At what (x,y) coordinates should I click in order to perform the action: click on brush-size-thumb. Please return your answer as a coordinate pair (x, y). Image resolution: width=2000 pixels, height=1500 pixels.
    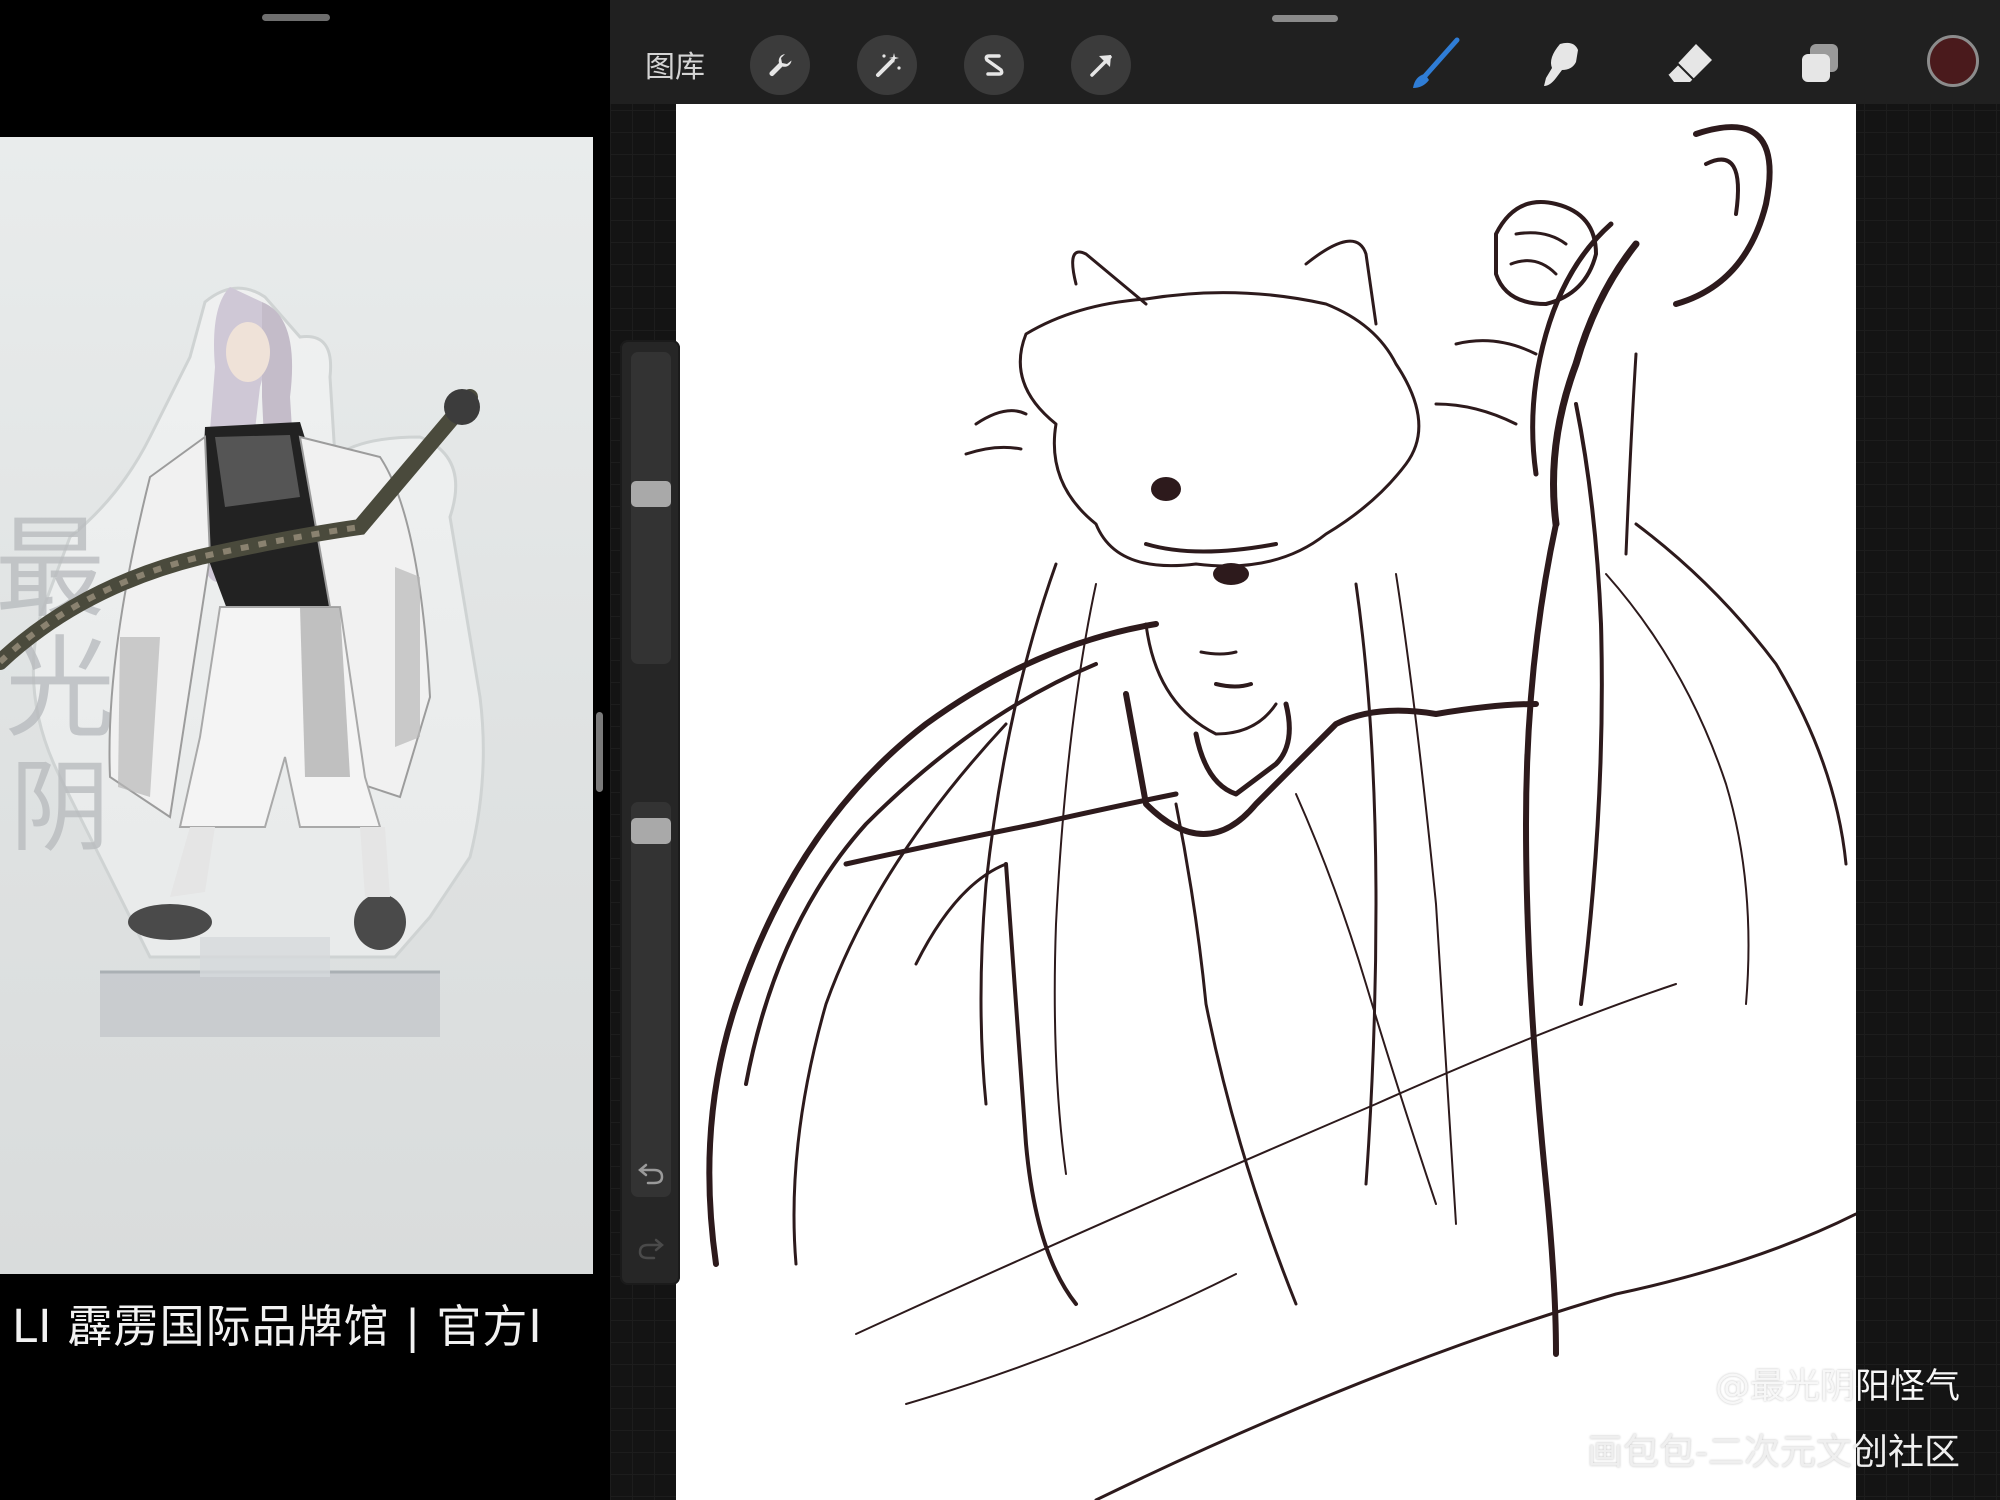
    Looking at the image, I should click on (651, 493).